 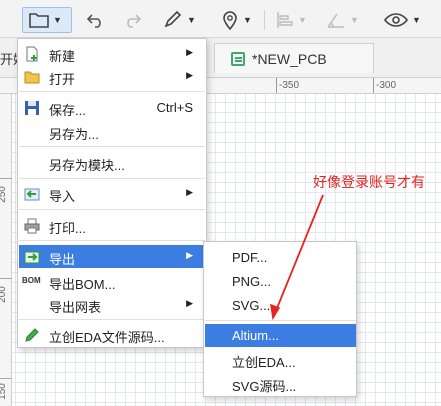 I want to click on save-icon, so click(x=32, y=108).